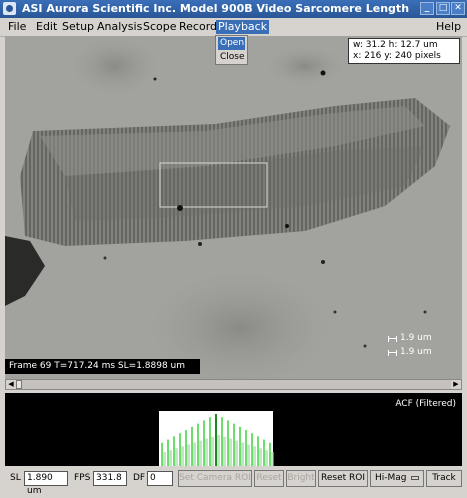  What do you see at coordinates (11, 384) in the screenshot?
I see `scroll-left-arrow-icon: ◀` at bounding box center [11, 384].